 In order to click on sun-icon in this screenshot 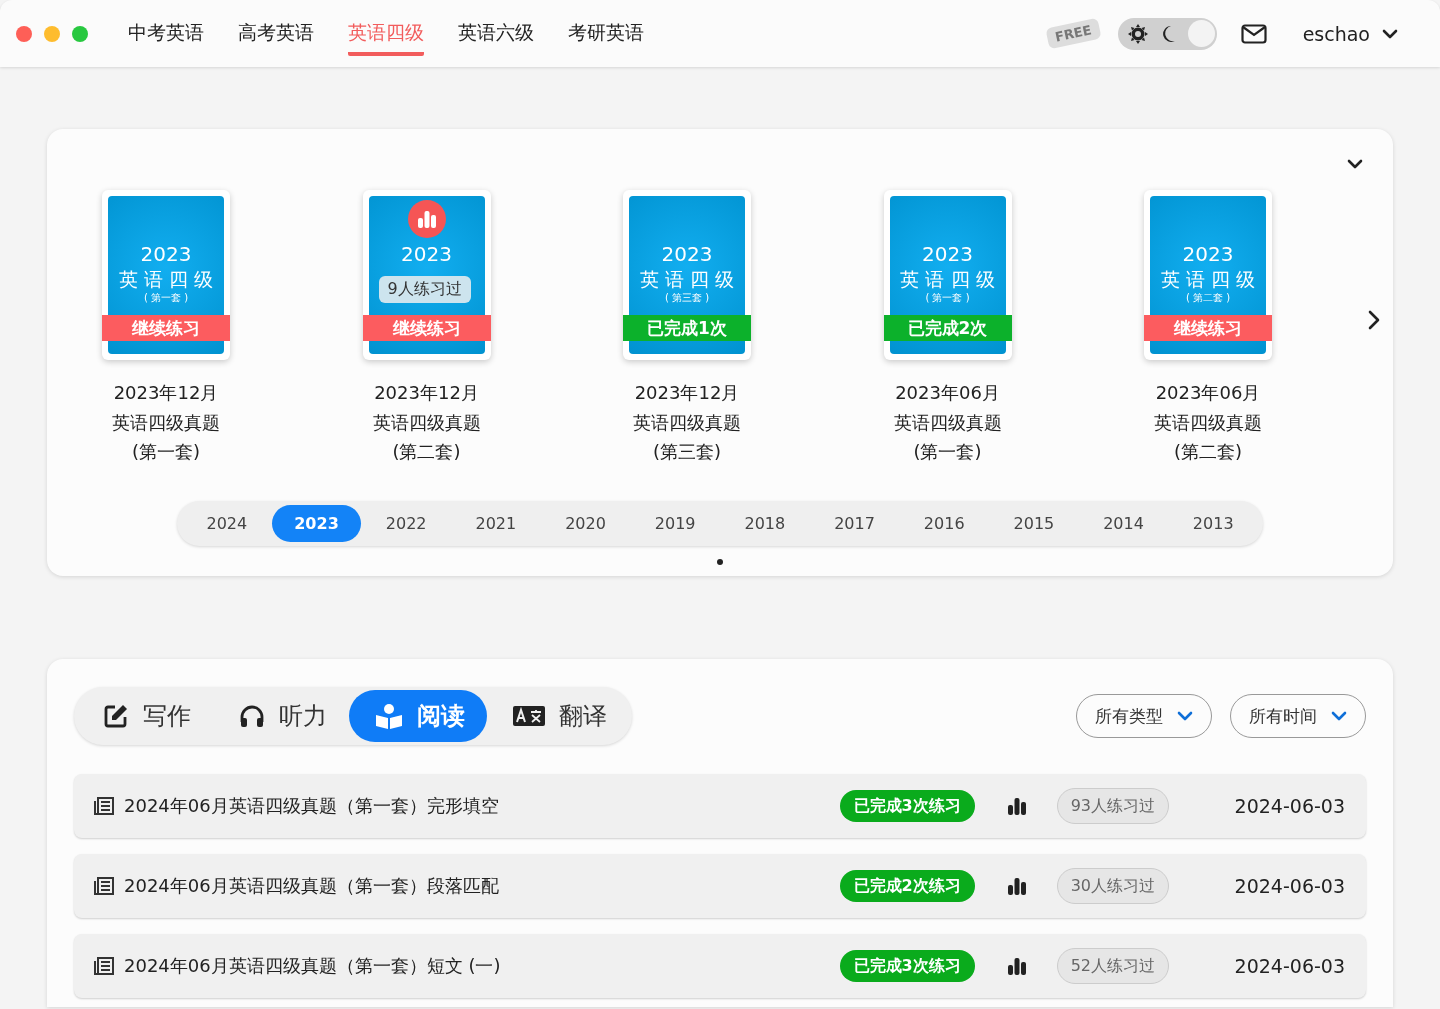, I will do `click(1137, 33)`.